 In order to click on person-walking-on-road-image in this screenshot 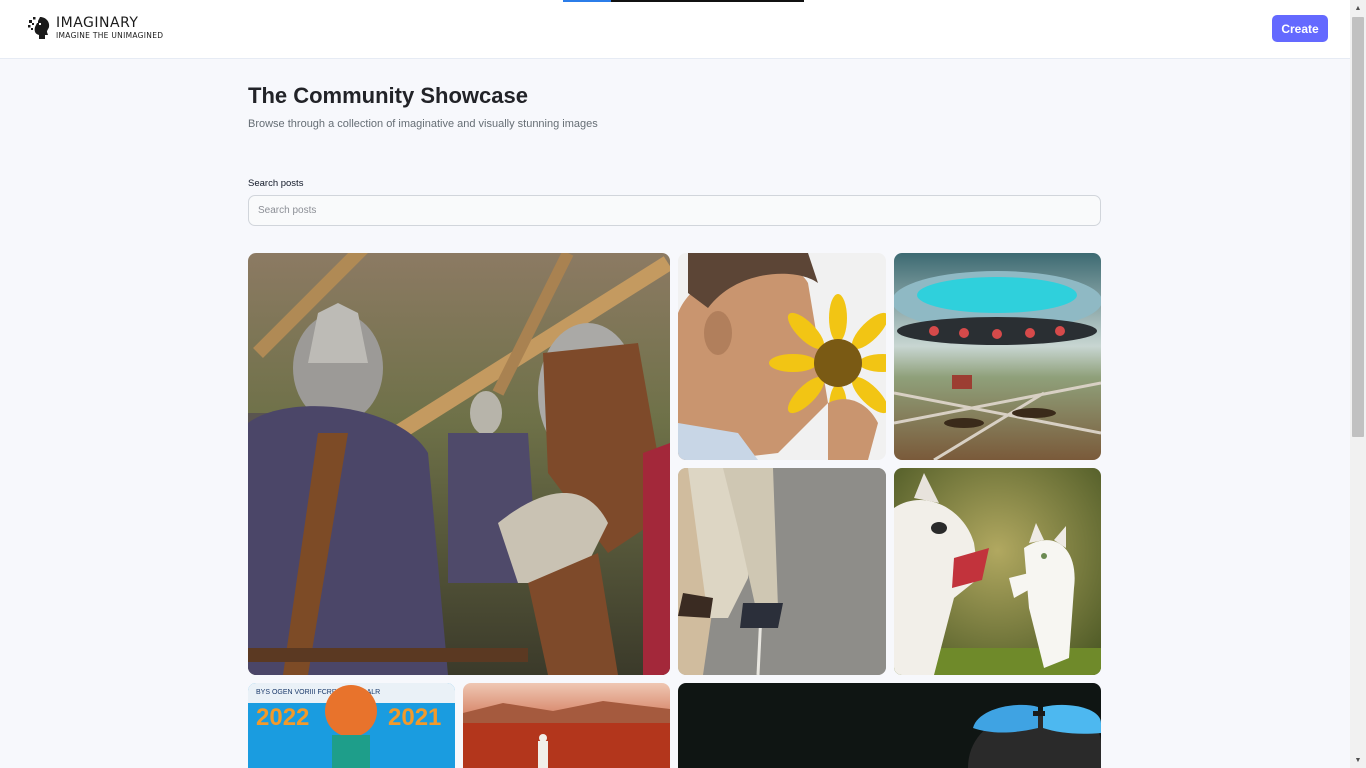, I will do `click(782, 571)`.